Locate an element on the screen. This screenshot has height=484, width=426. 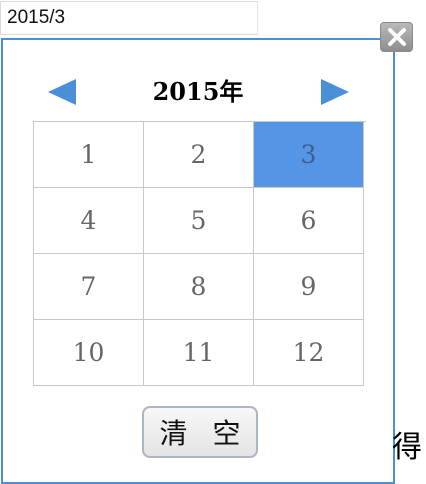
month-cell-5: 5 is located at coordinates (199, 221).